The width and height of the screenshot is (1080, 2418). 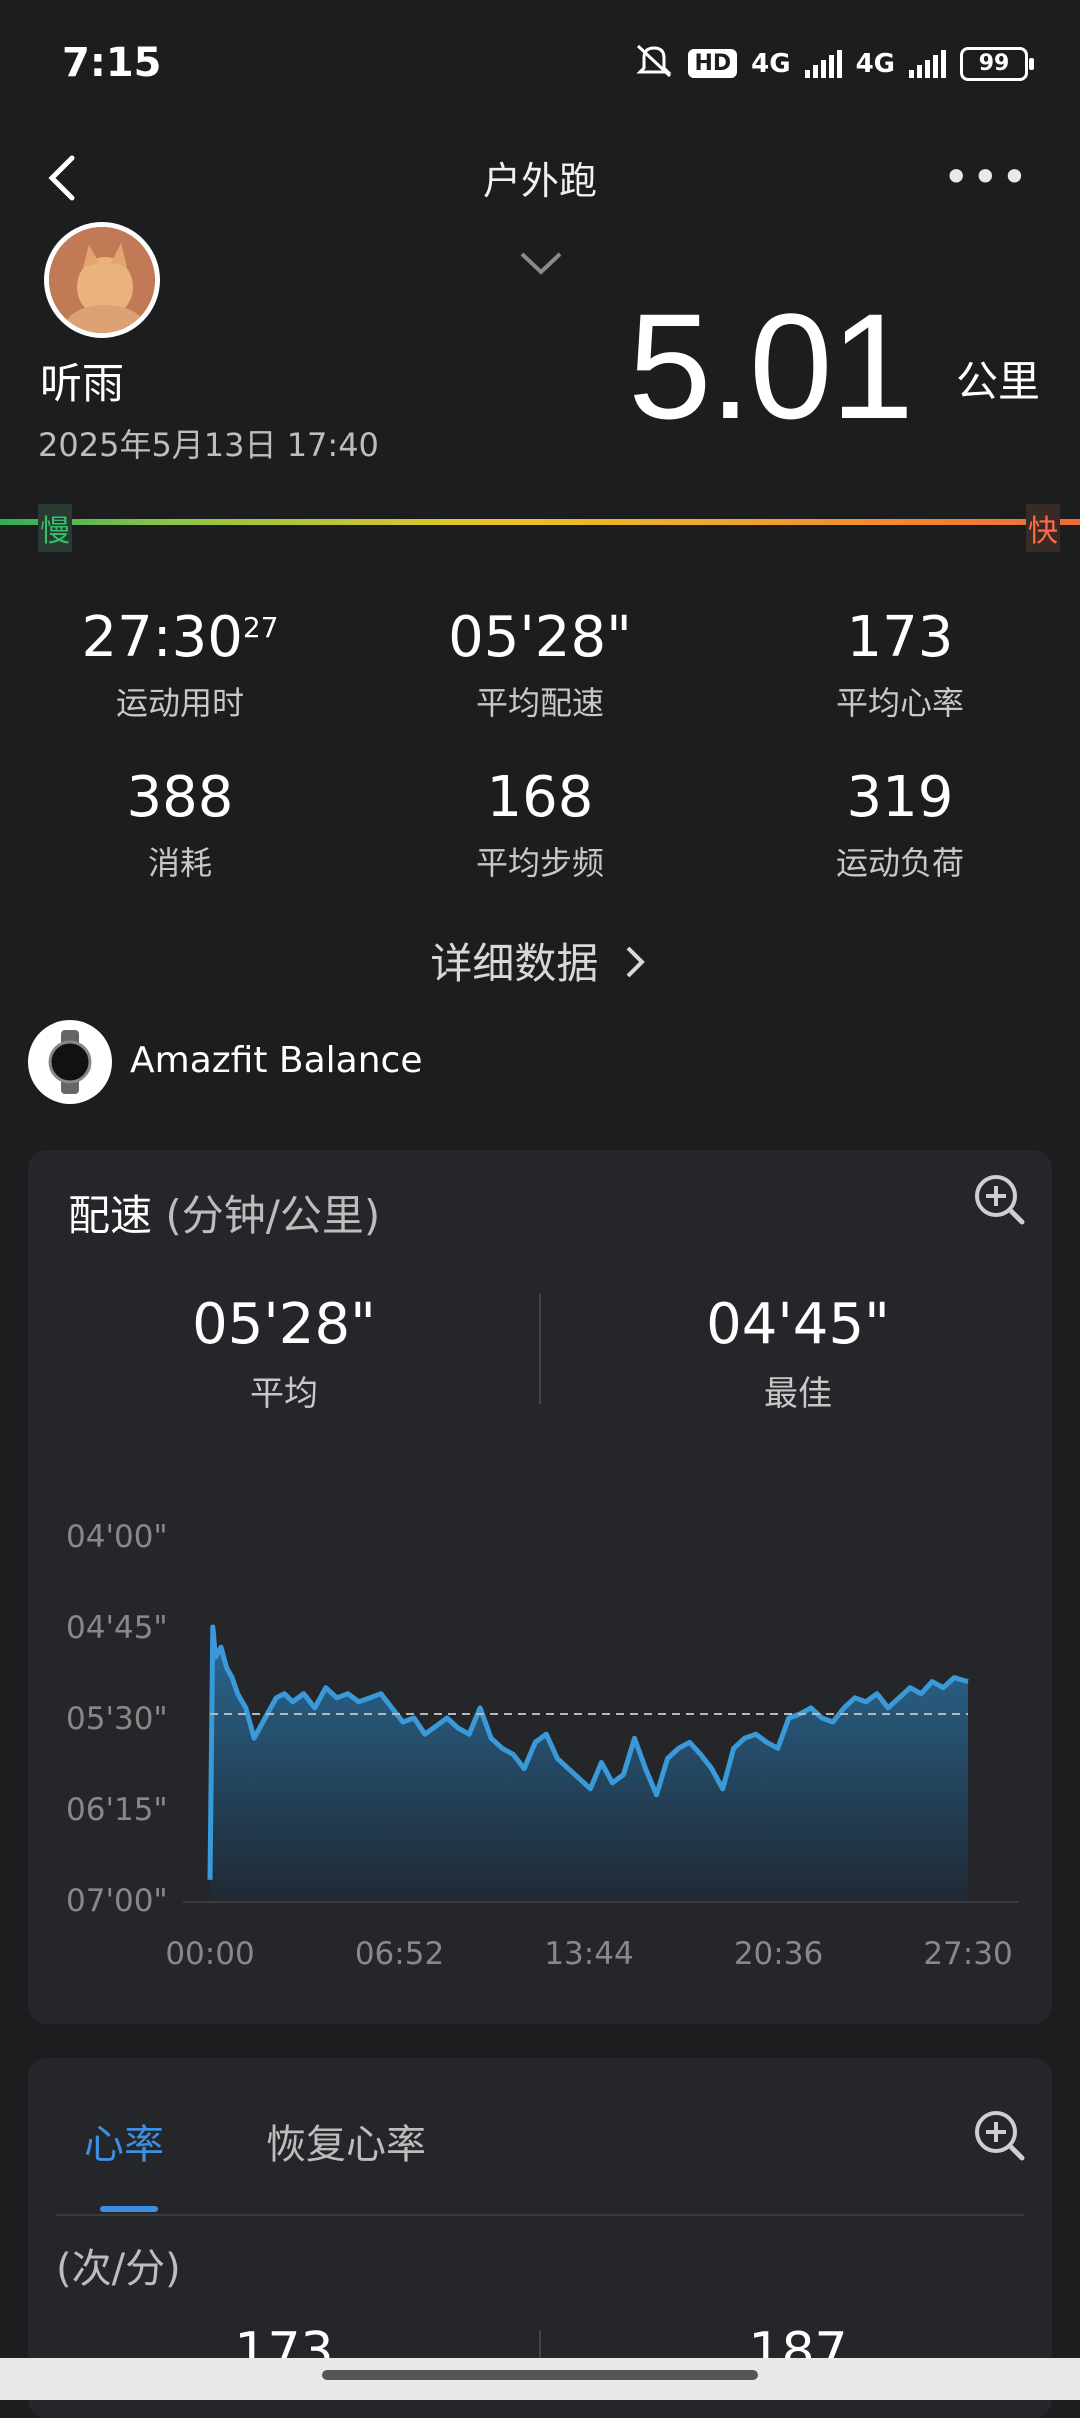 I want to click on fast-label: 快, so click(x=1043, y=528).